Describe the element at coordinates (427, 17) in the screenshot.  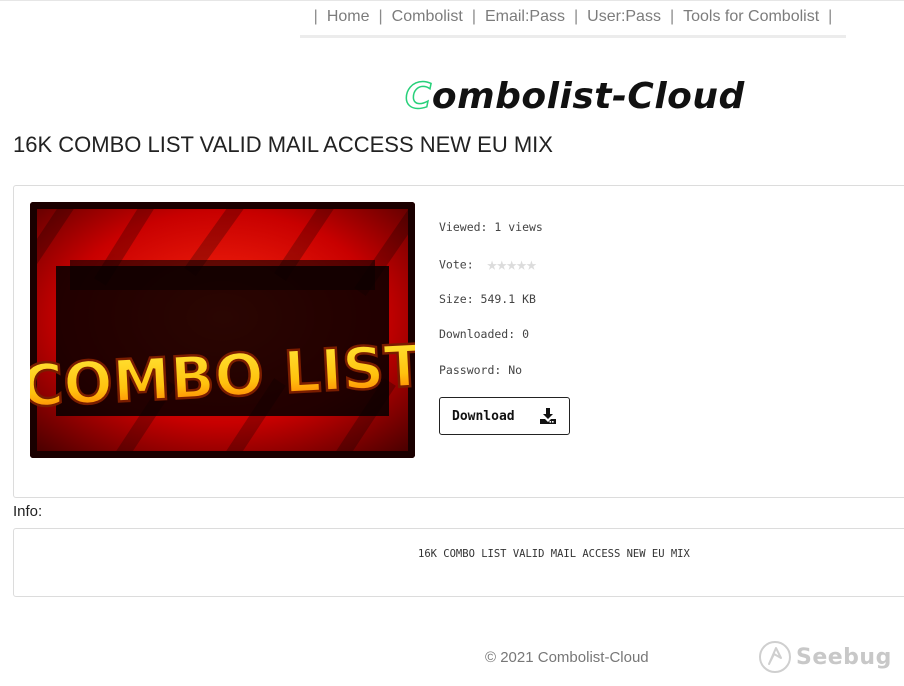
I see `nav-combolist-link: Combolist` at that location.